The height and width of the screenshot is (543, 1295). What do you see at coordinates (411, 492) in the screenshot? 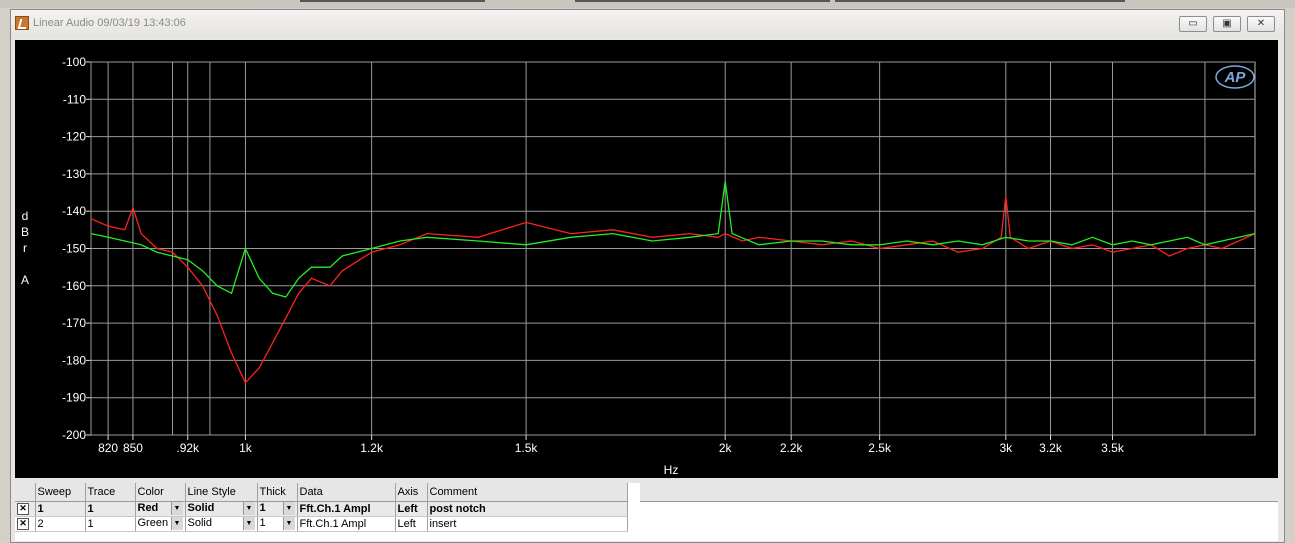
I see `header-axis: Axis` at bounding box center [411, 492].